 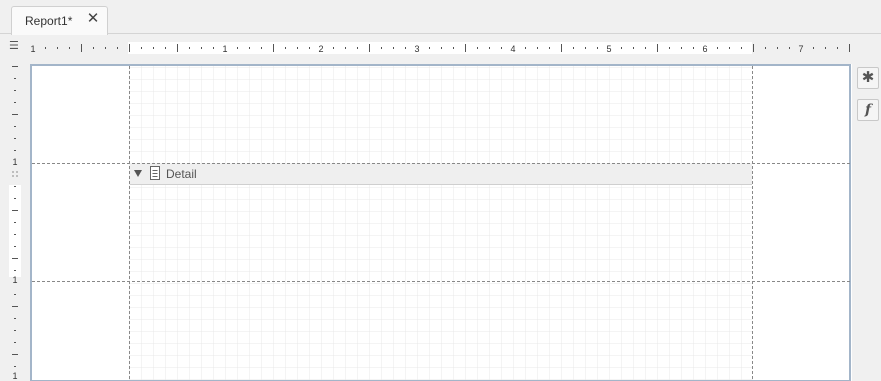 I want to click on ruler-label: 2, so click(x=320, y=49).